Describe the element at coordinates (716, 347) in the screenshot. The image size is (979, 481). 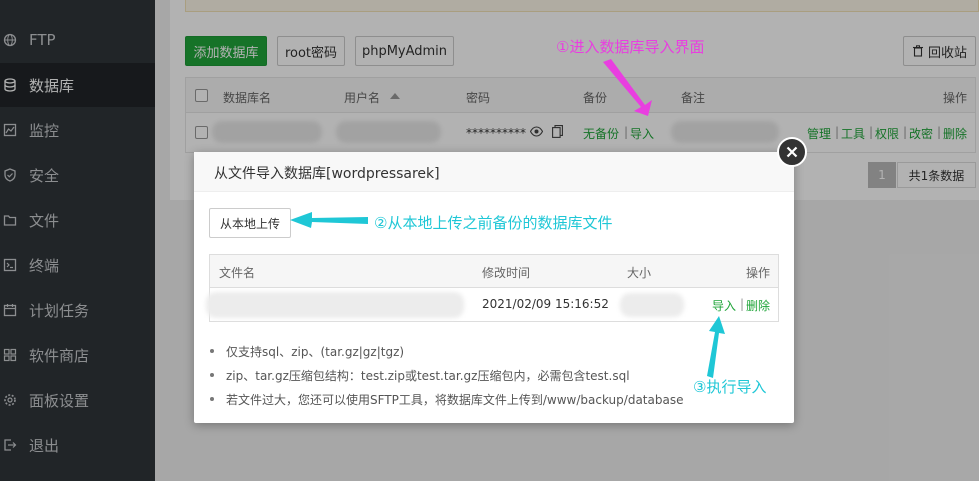
I see `arrow-to-file-import` at that location.